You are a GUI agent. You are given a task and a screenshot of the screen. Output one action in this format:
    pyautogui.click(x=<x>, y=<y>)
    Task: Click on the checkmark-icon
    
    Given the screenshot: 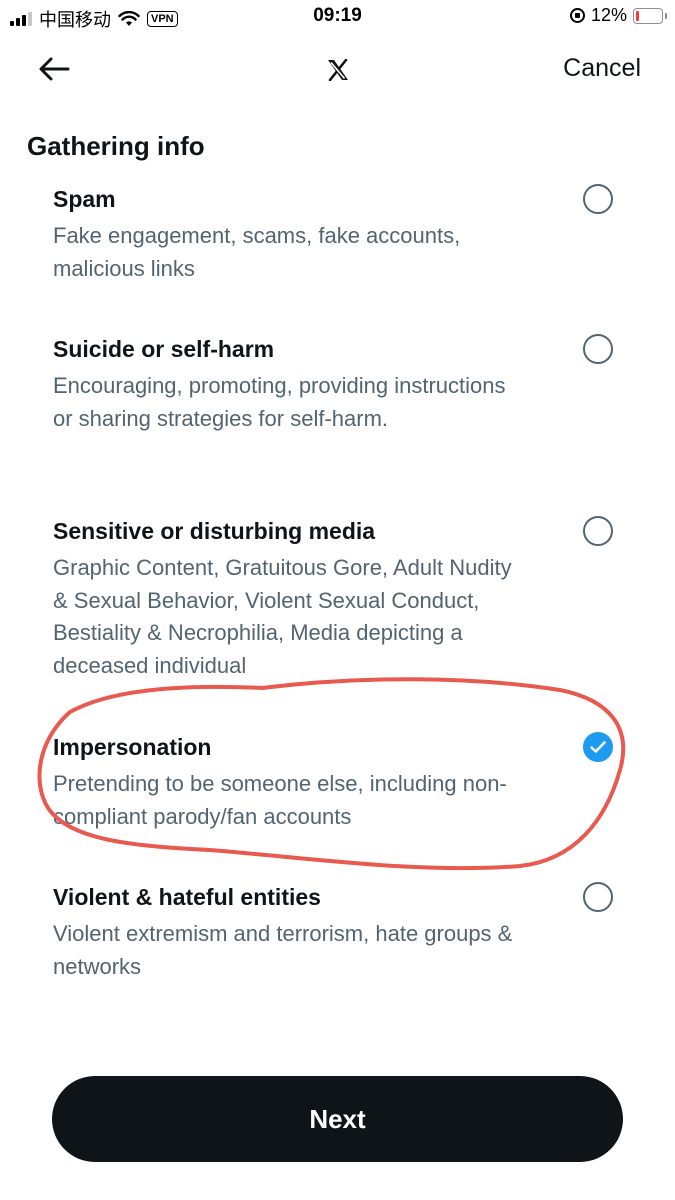 What is the action you would take?
    pyautogui.click(x=598, y=747)
    